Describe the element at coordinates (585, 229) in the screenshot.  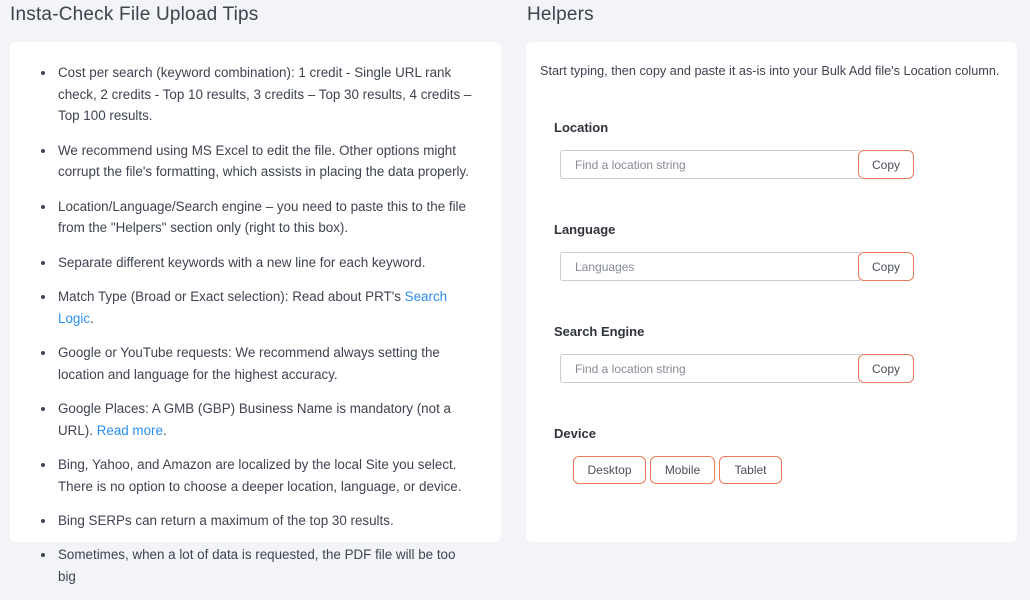
I see `language-label: Language` at that location.